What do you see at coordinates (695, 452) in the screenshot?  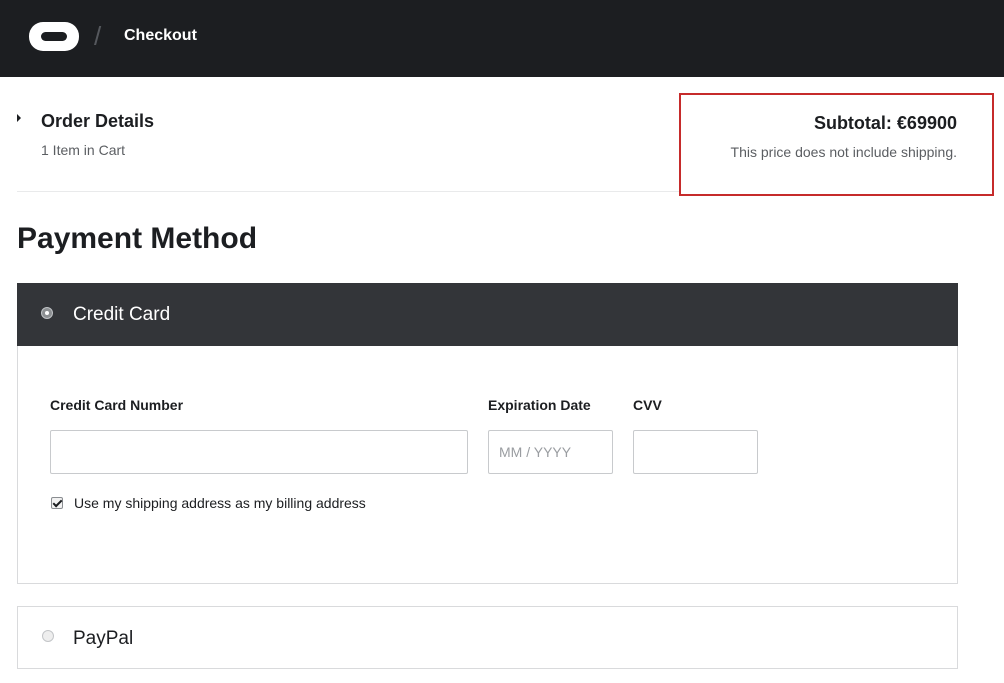 I see `cvv-input` at bounding box center [695, 452].